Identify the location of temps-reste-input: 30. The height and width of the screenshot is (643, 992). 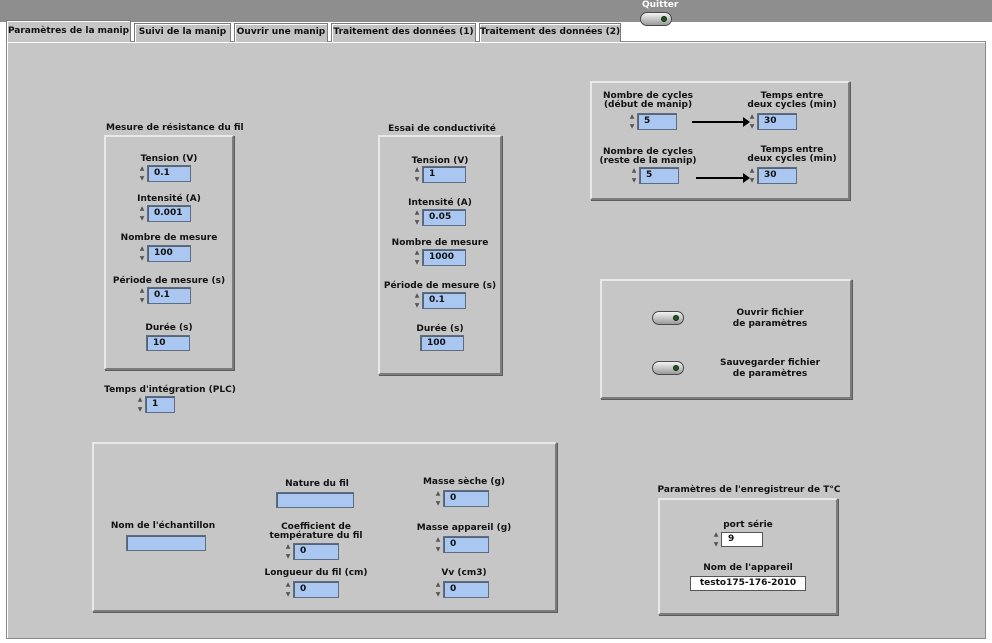
(777, 175).